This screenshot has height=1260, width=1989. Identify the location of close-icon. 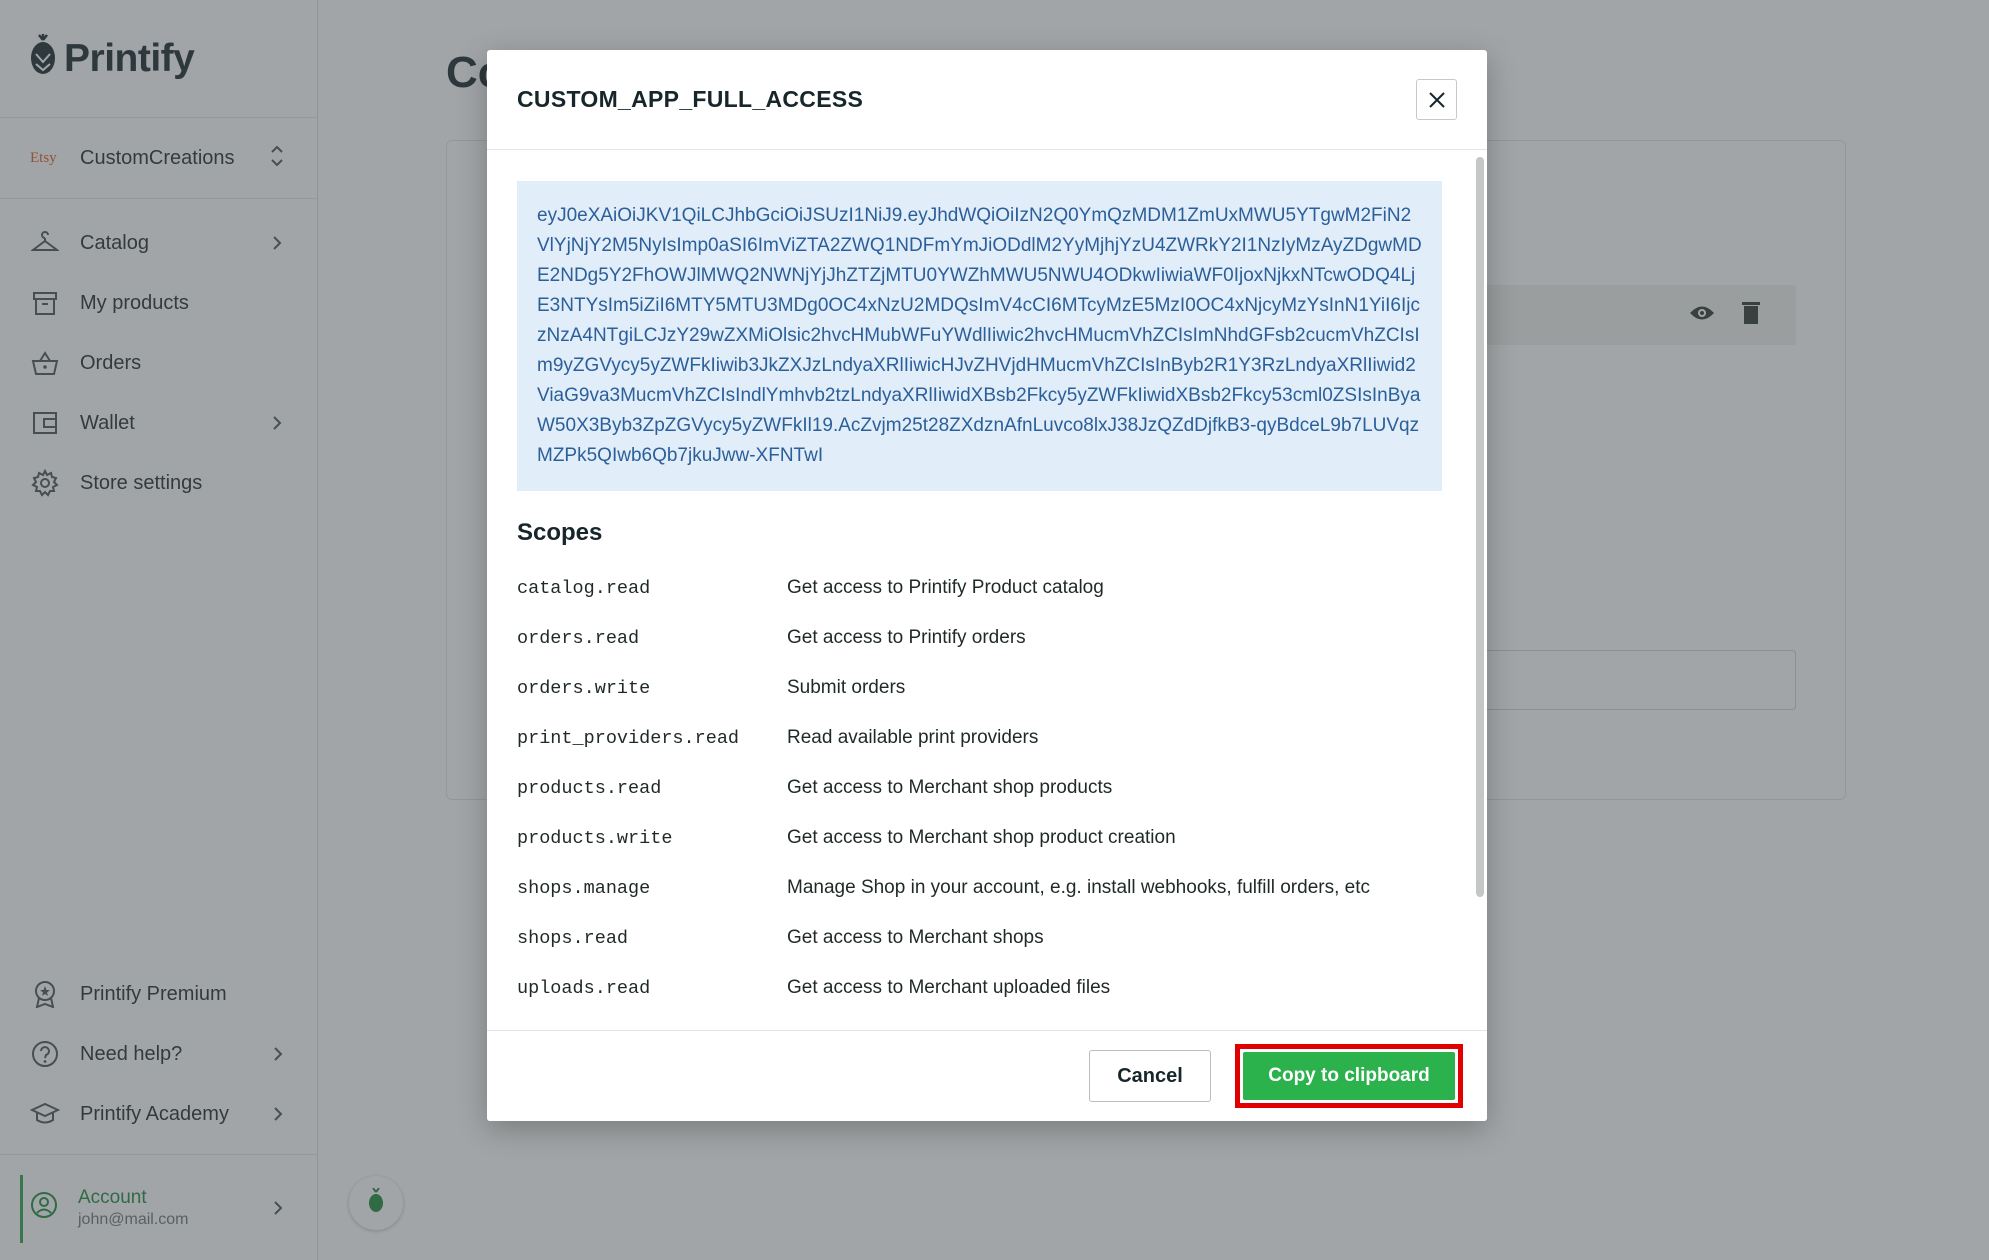
(1436, 99).